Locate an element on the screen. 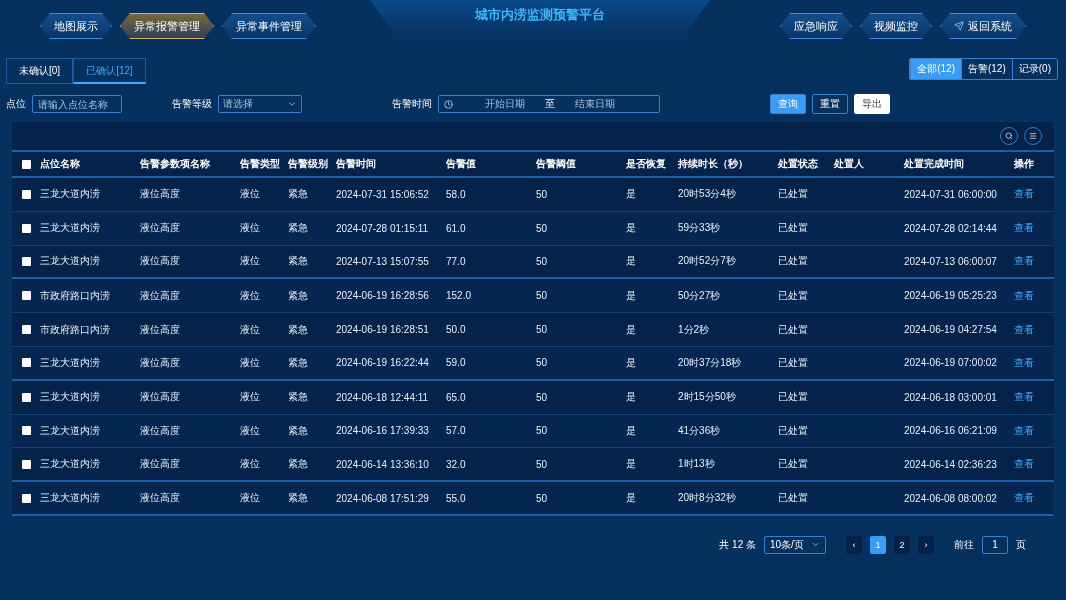 The image size is (1066, 600). tab: 未确认[0] is located at coordinates (40, 71).